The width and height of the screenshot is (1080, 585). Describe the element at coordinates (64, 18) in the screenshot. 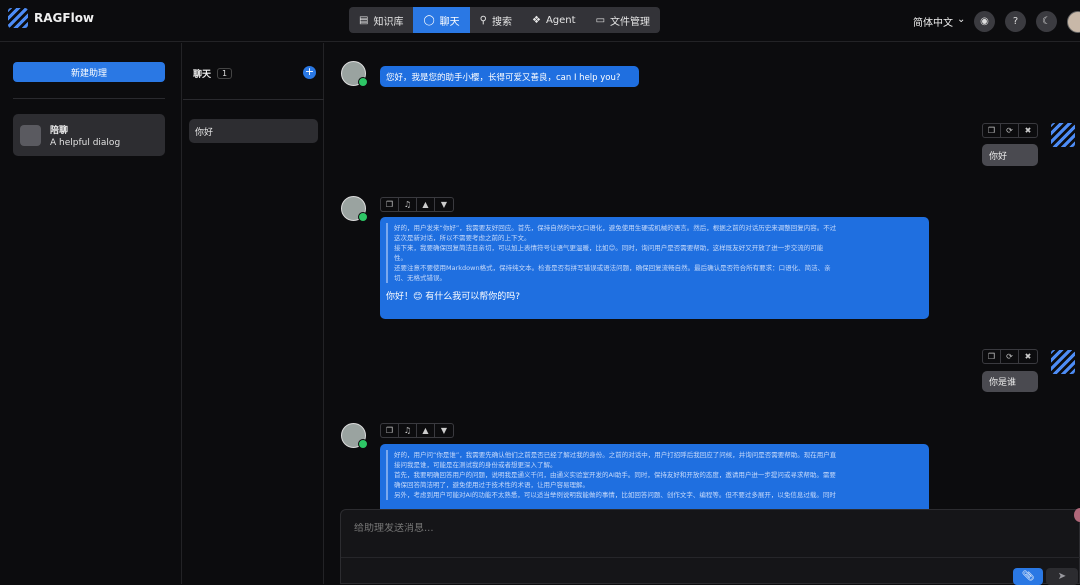

I see `app-name: RAGFlow` at that location.